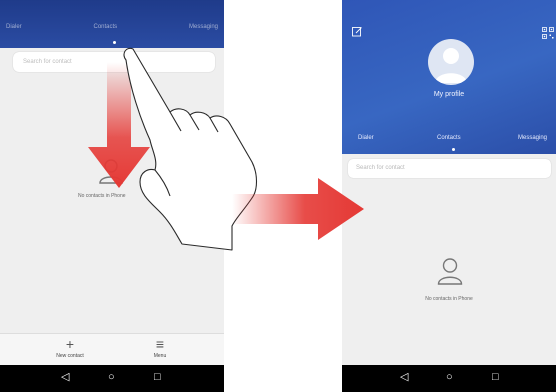 The image size is (556, 392). I want to click on menu-icon: ≡, so click(160, 344).